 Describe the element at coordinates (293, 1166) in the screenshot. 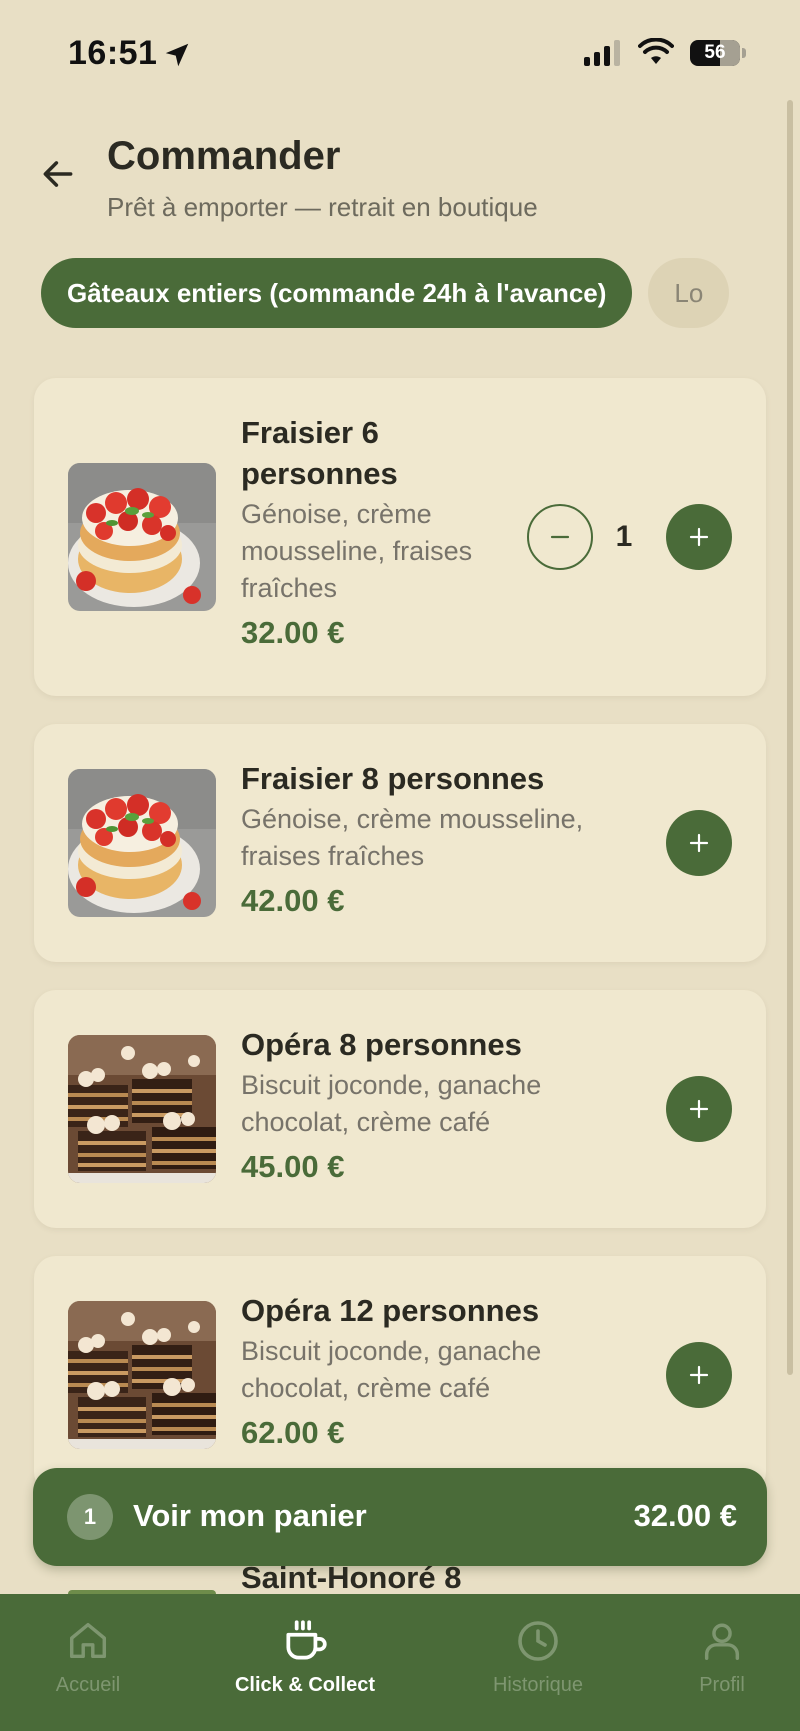

I see `product-price: 45.00 €` at that location.